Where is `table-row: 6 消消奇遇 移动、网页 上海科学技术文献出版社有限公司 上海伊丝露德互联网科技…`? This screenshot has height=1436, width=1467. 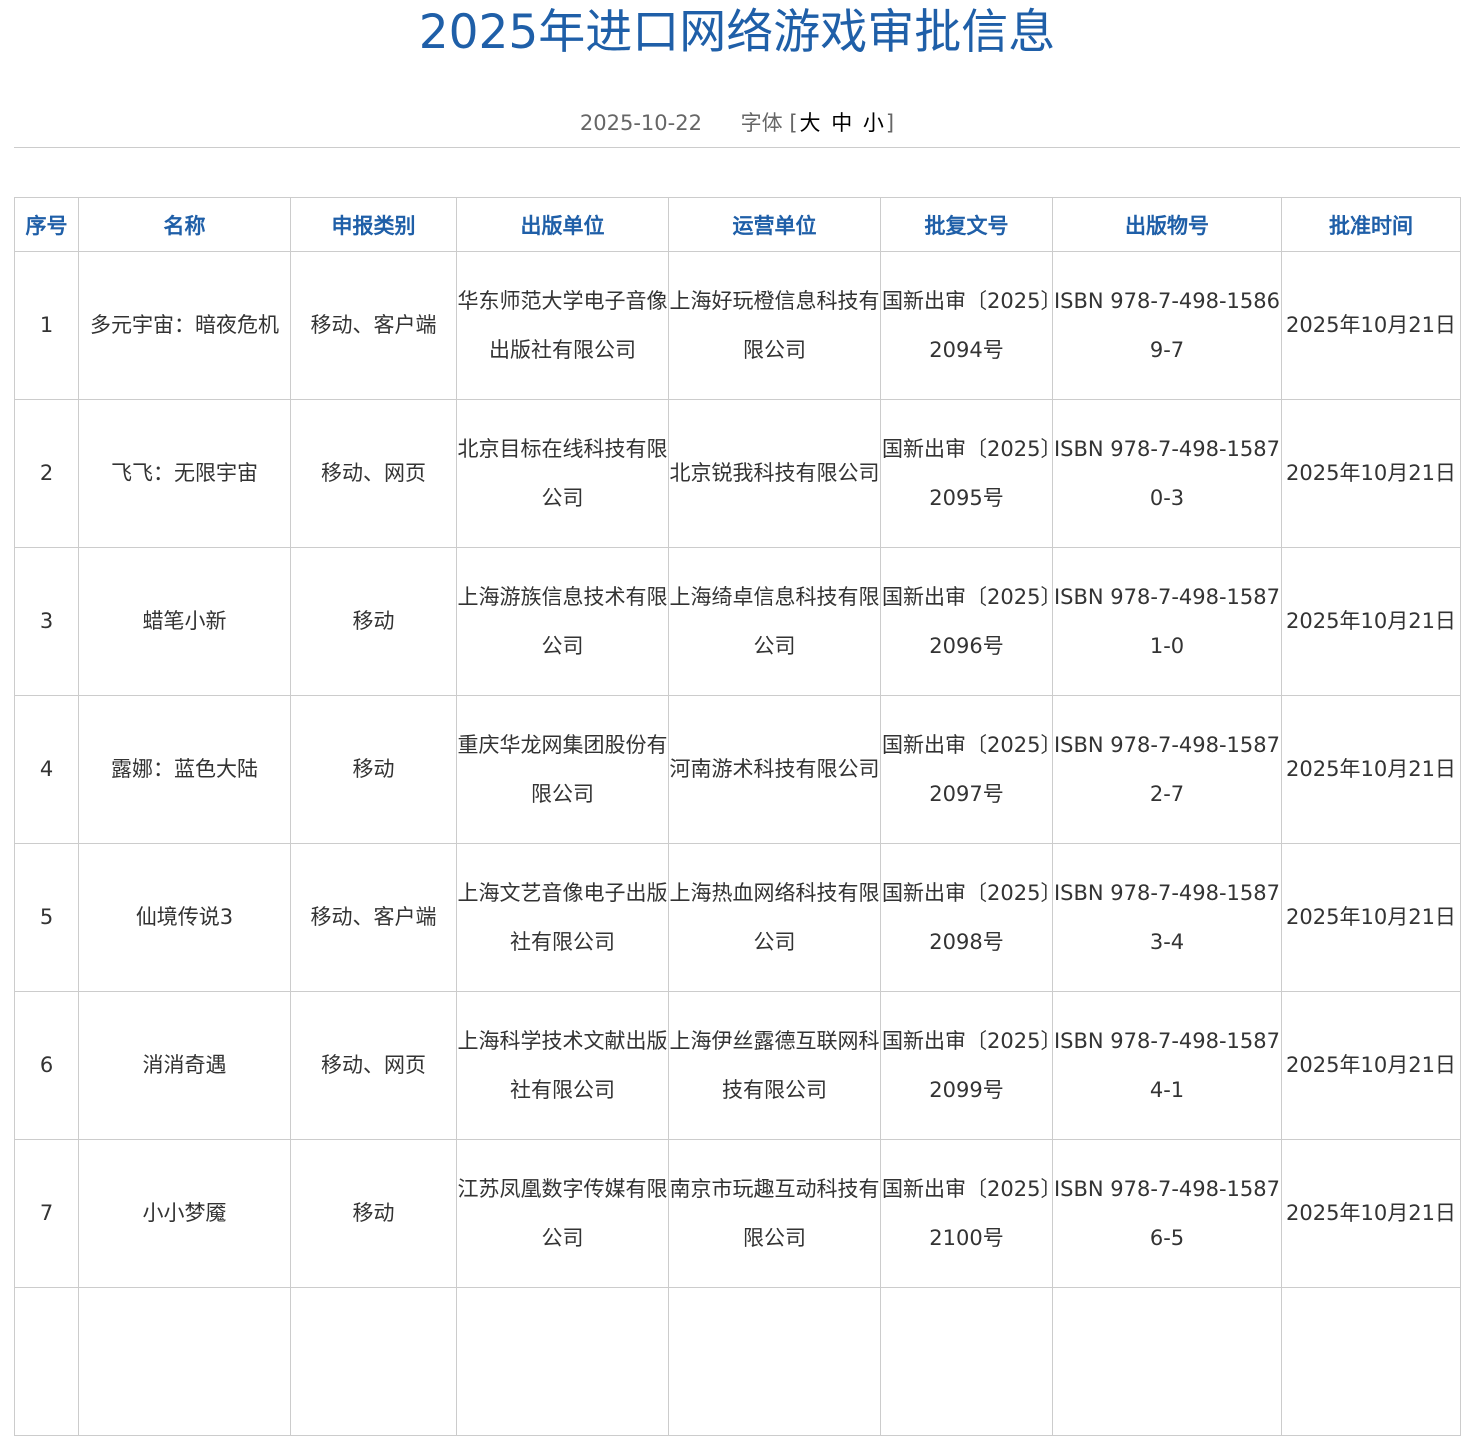 table-row: 6 消消奇遇 移动、网页 上海科学技术文献出版社有限公司 上海伊丝露德互联网科技… is located at coordinates (737, 1065).